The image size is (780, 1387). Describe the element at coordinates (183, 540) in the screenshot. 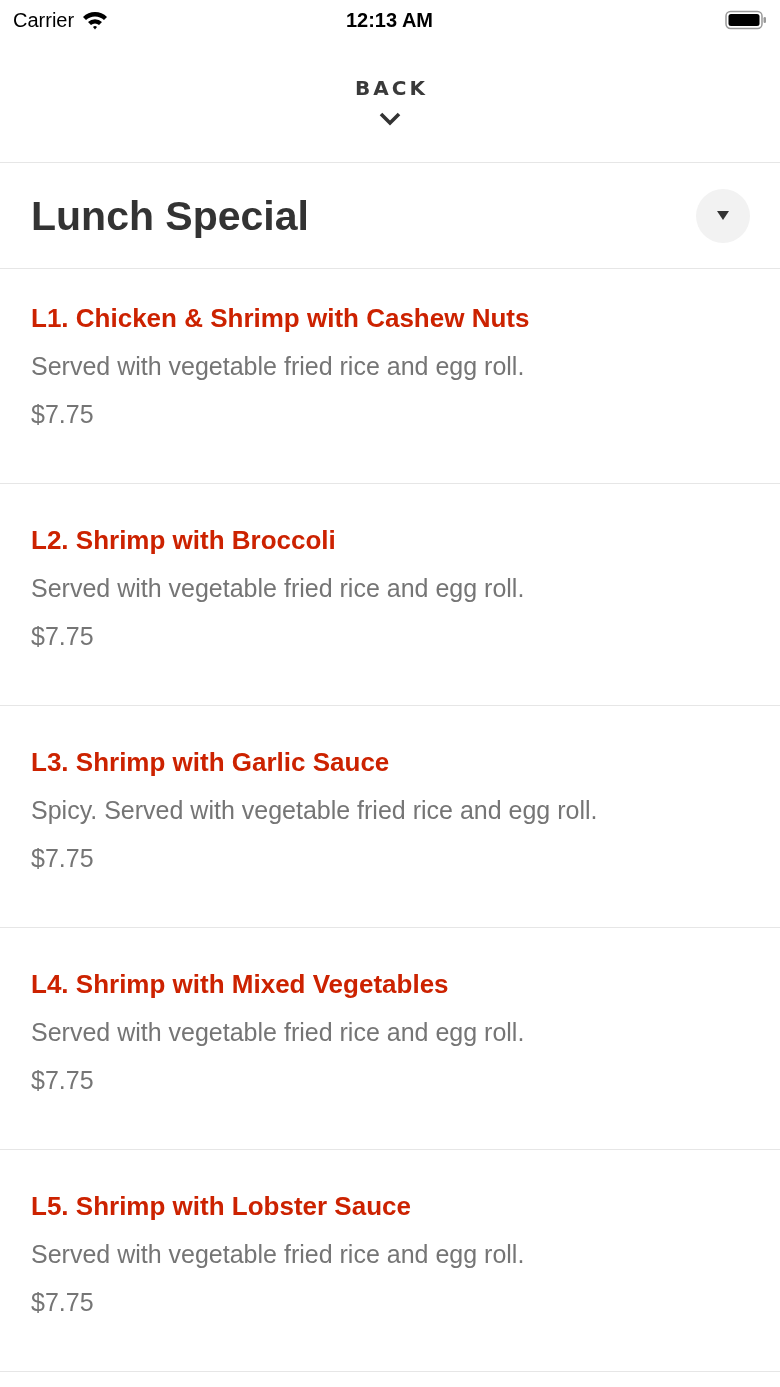

I see `item-name: L2. Shrimp with Broccoli` at that location.